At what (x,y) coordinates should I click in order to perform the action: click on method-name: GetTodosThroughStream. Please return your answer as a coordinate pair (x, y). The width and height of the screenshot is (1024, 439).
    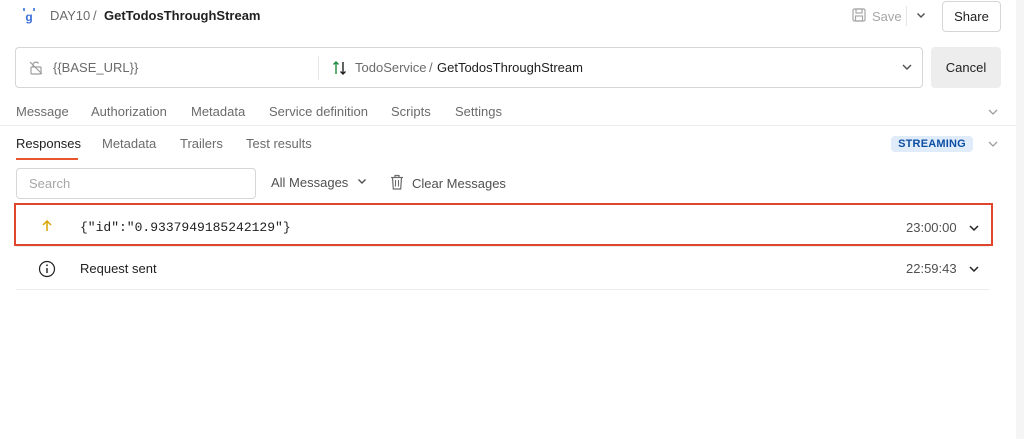
    Looking at the image, I should click on (510, 67).